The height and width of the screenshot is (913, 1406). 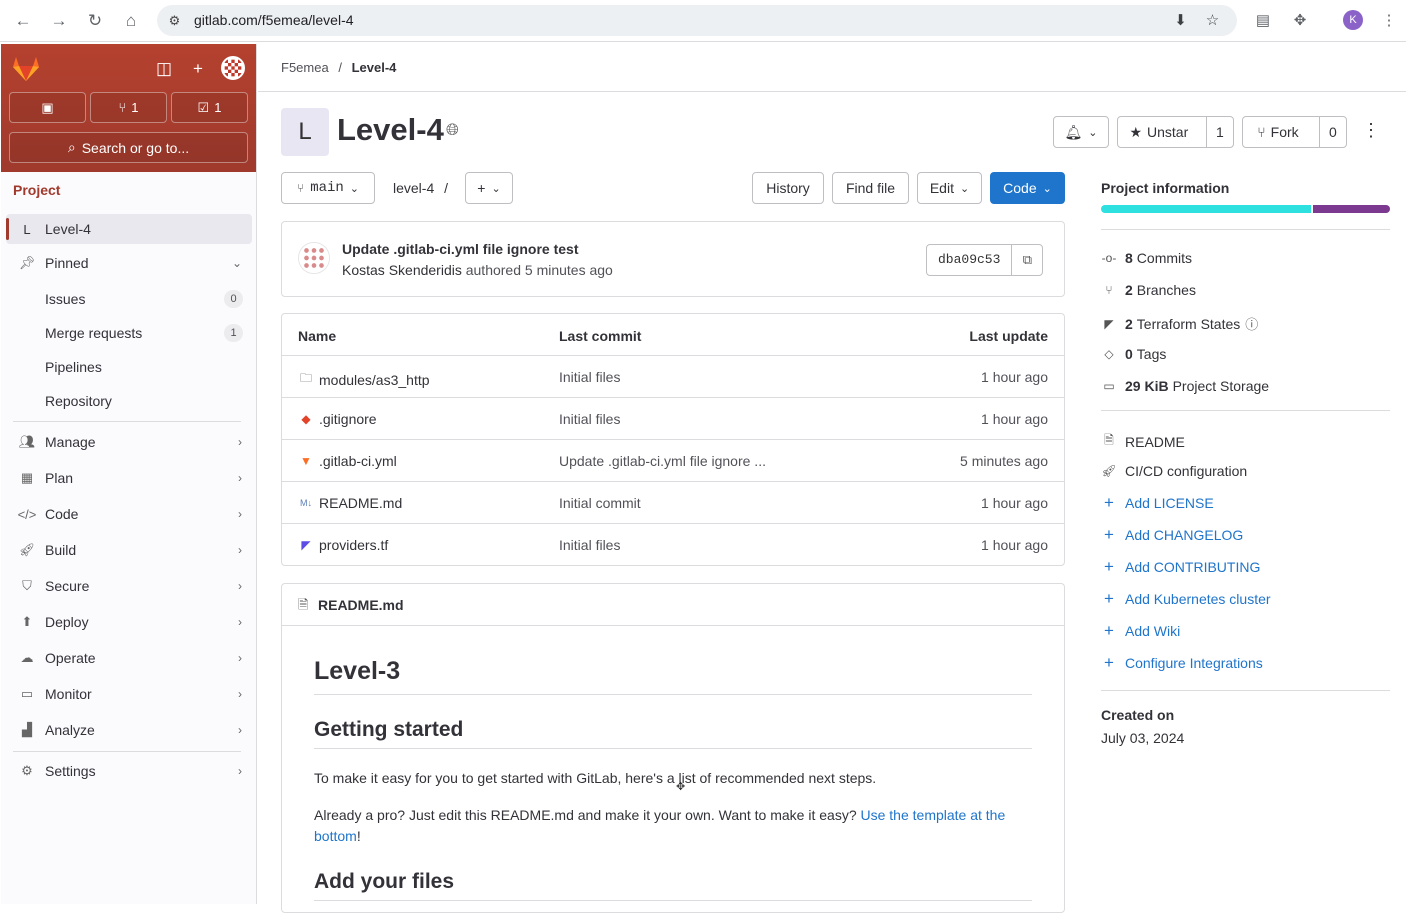 I want to click on profile-avatar: K, so click(x=1353, y=20).